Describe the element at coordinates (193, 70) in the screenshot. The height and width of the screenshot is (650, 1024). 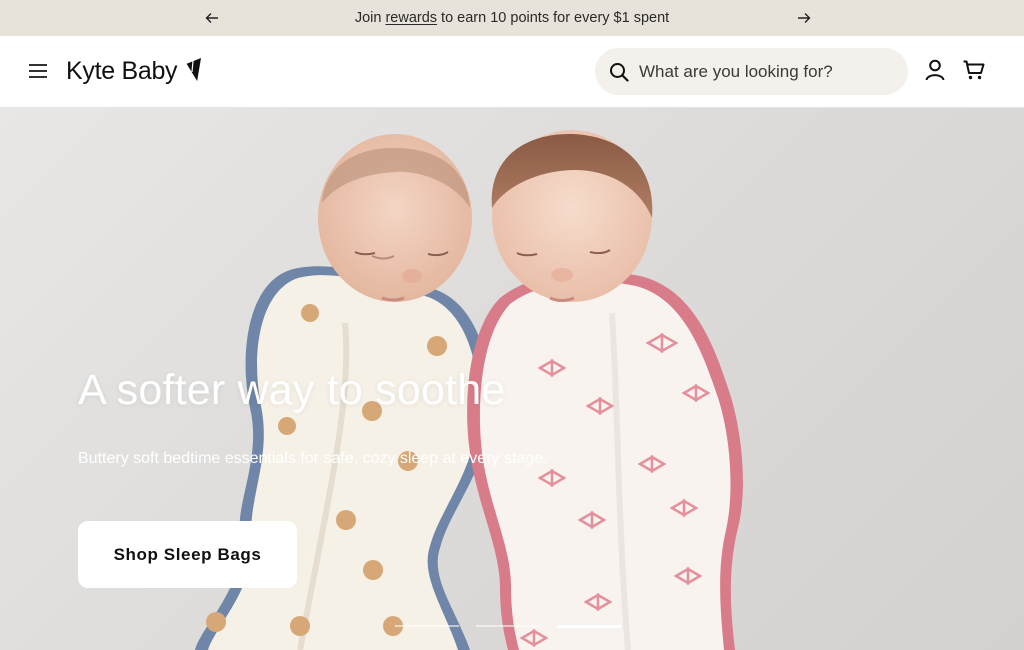
I see `kite-logo-icon` at that location.